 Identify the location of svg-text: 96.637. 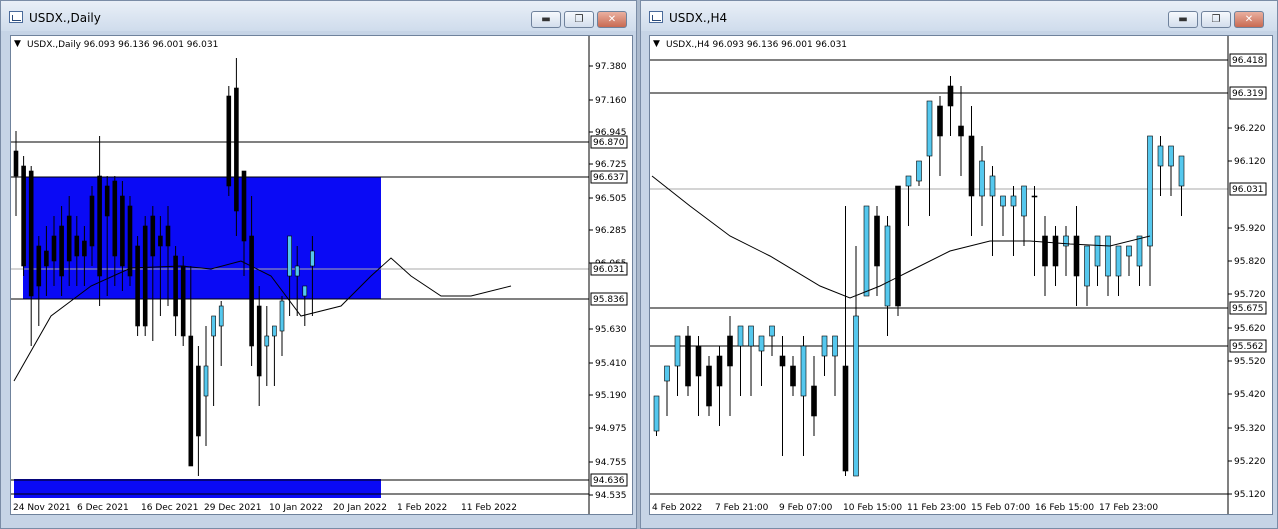
(609, 178).